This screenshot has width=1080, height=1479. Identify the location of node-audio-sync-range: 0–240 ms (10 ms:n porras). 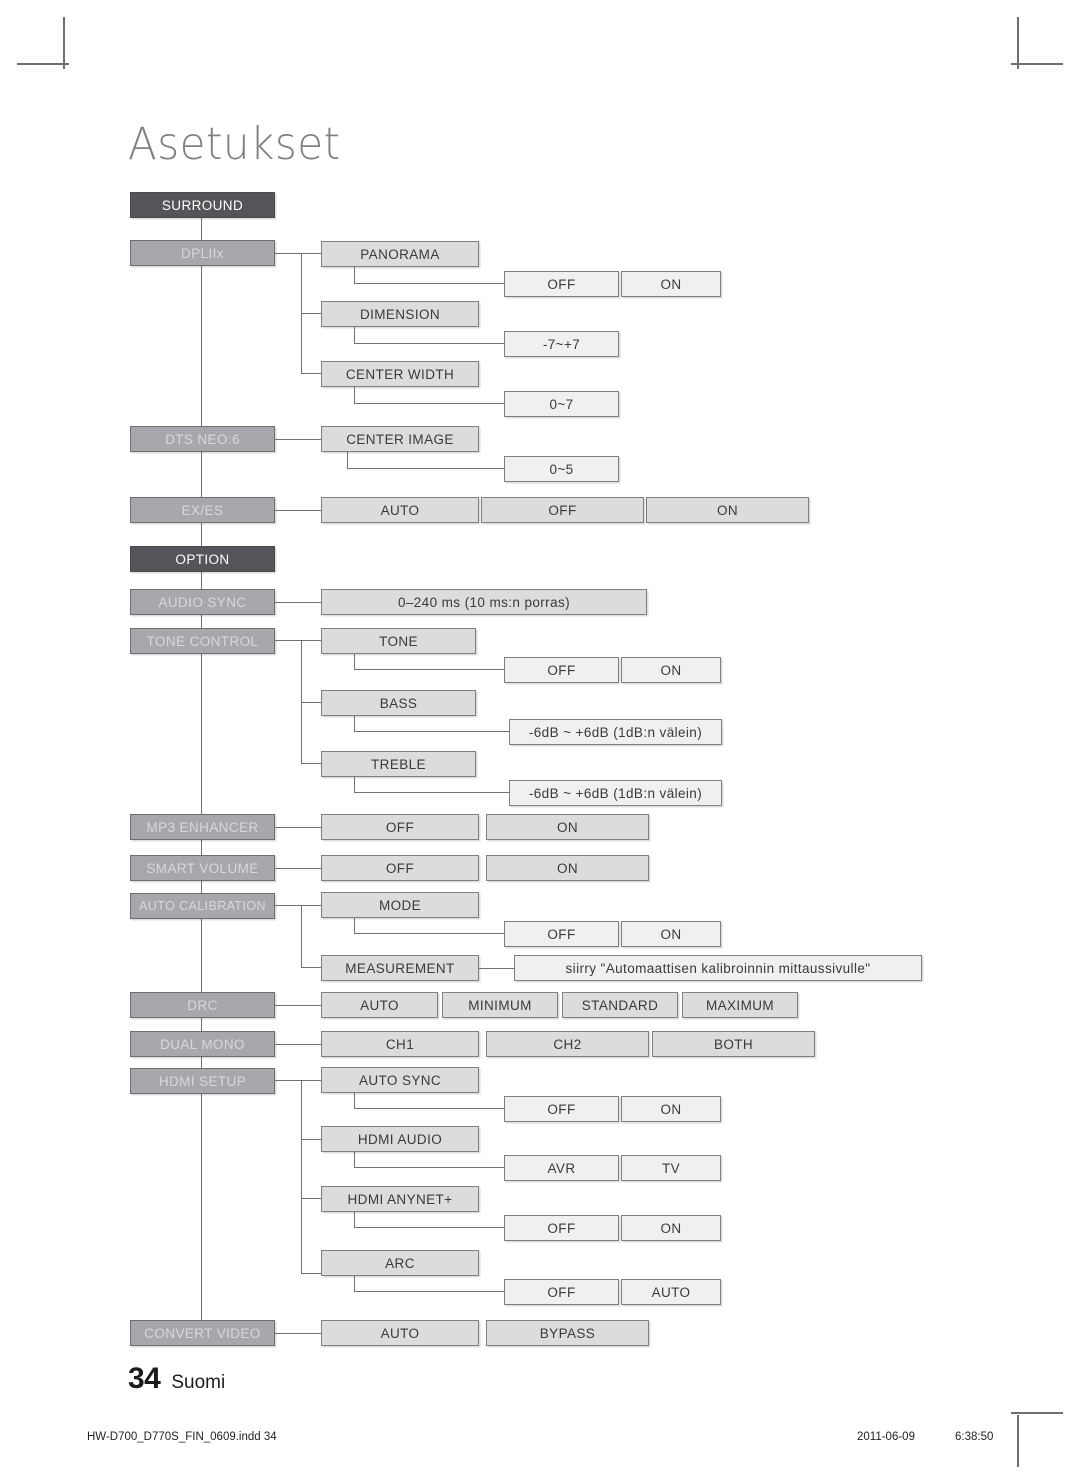
(484, 602).